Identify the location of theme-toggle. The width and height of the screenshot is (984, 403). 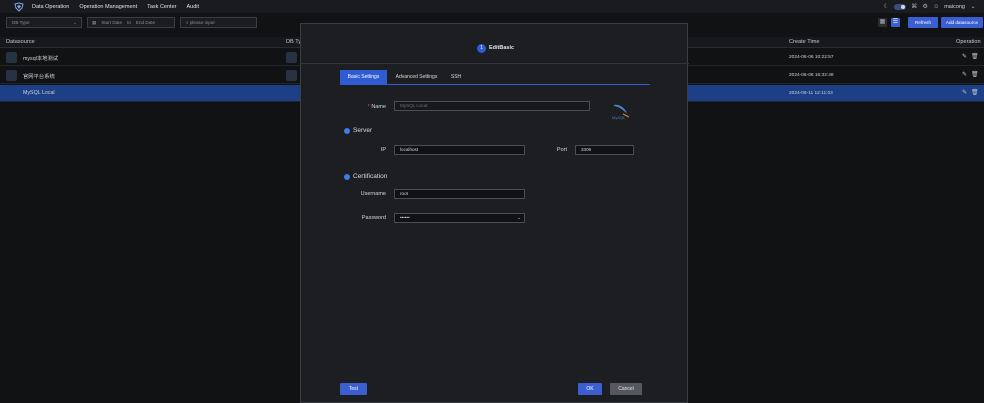
(900, 6).